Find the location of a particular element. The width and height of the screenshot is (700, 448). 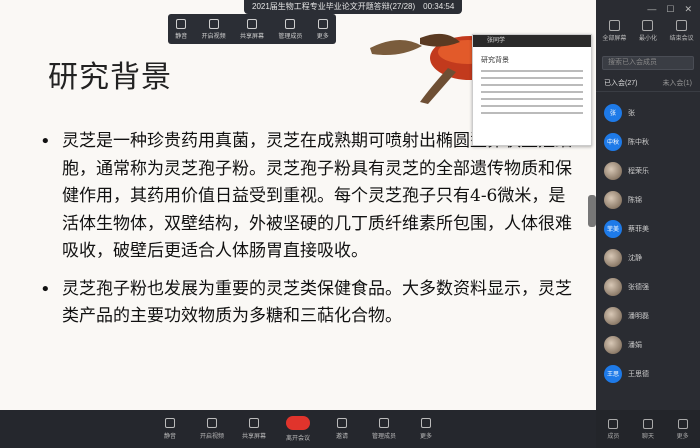

participant-row: 潘明磊 is located at coordinates (648, 315).